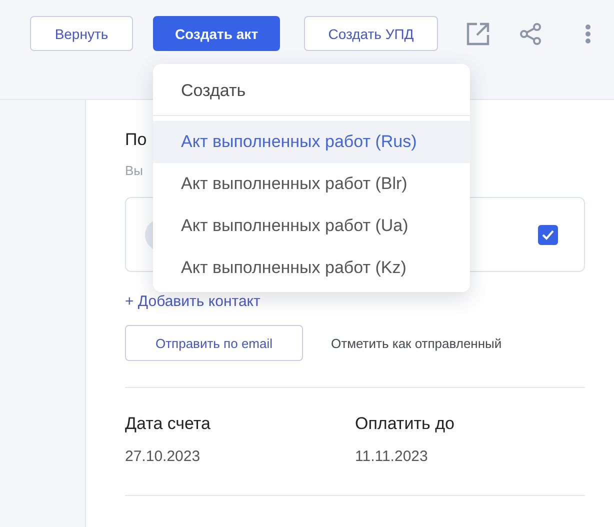 The width and height of the screenshot is (614, 527). Describe the element at coordinates (213, 91) in the screenshot. I see `menu-header: Создать` at that location.